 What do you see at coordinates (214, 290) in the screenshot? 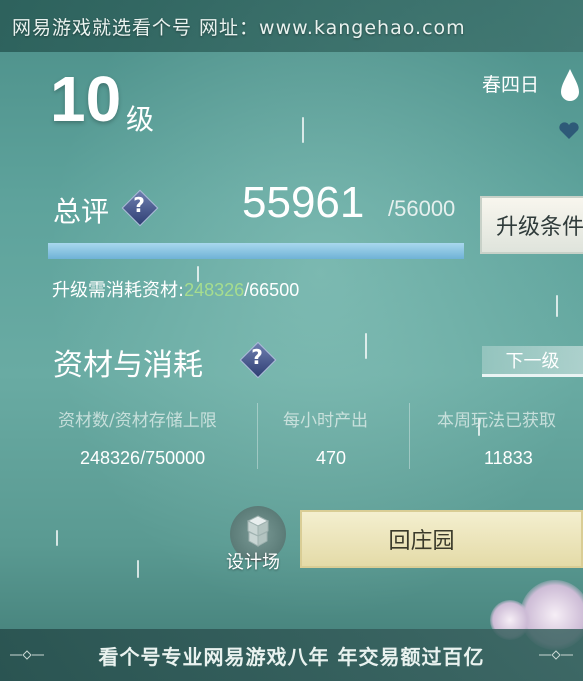
I see `consume-current: 248326` at bounding box center [214, 290].